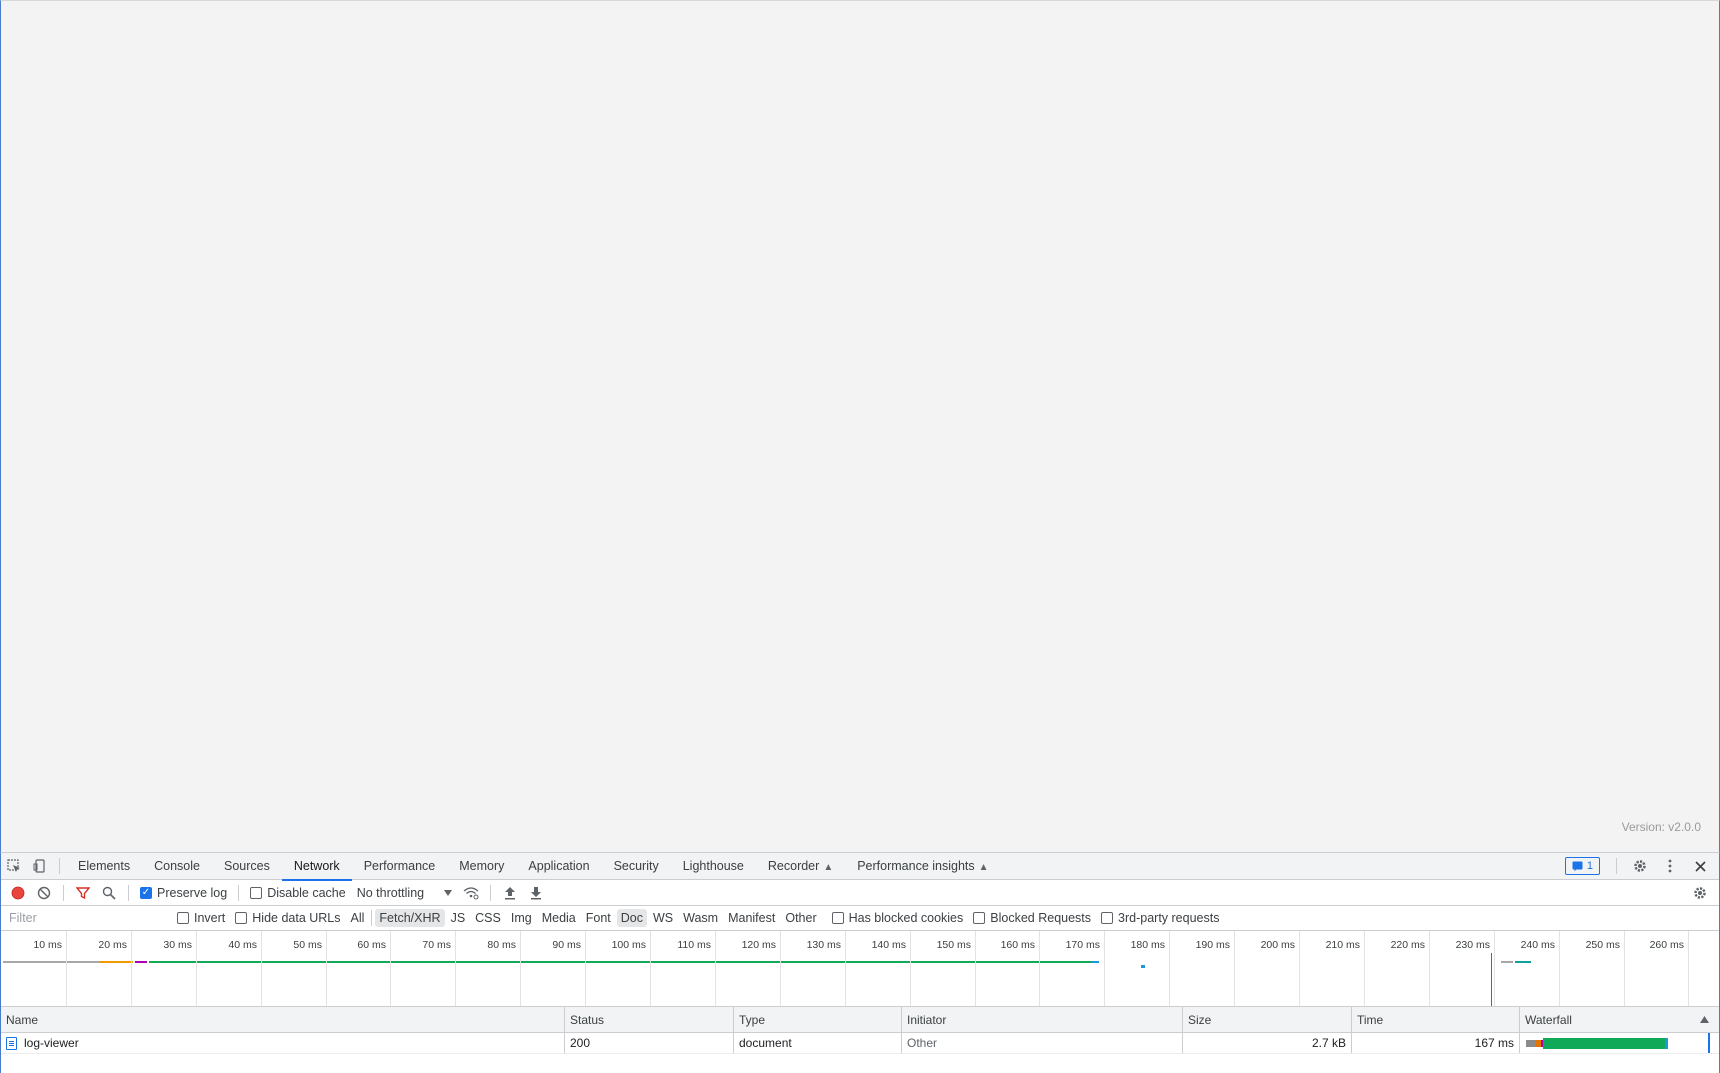 The image size is (1720, 1073). I want to click on invert-label: Invert, so click(210, 918).